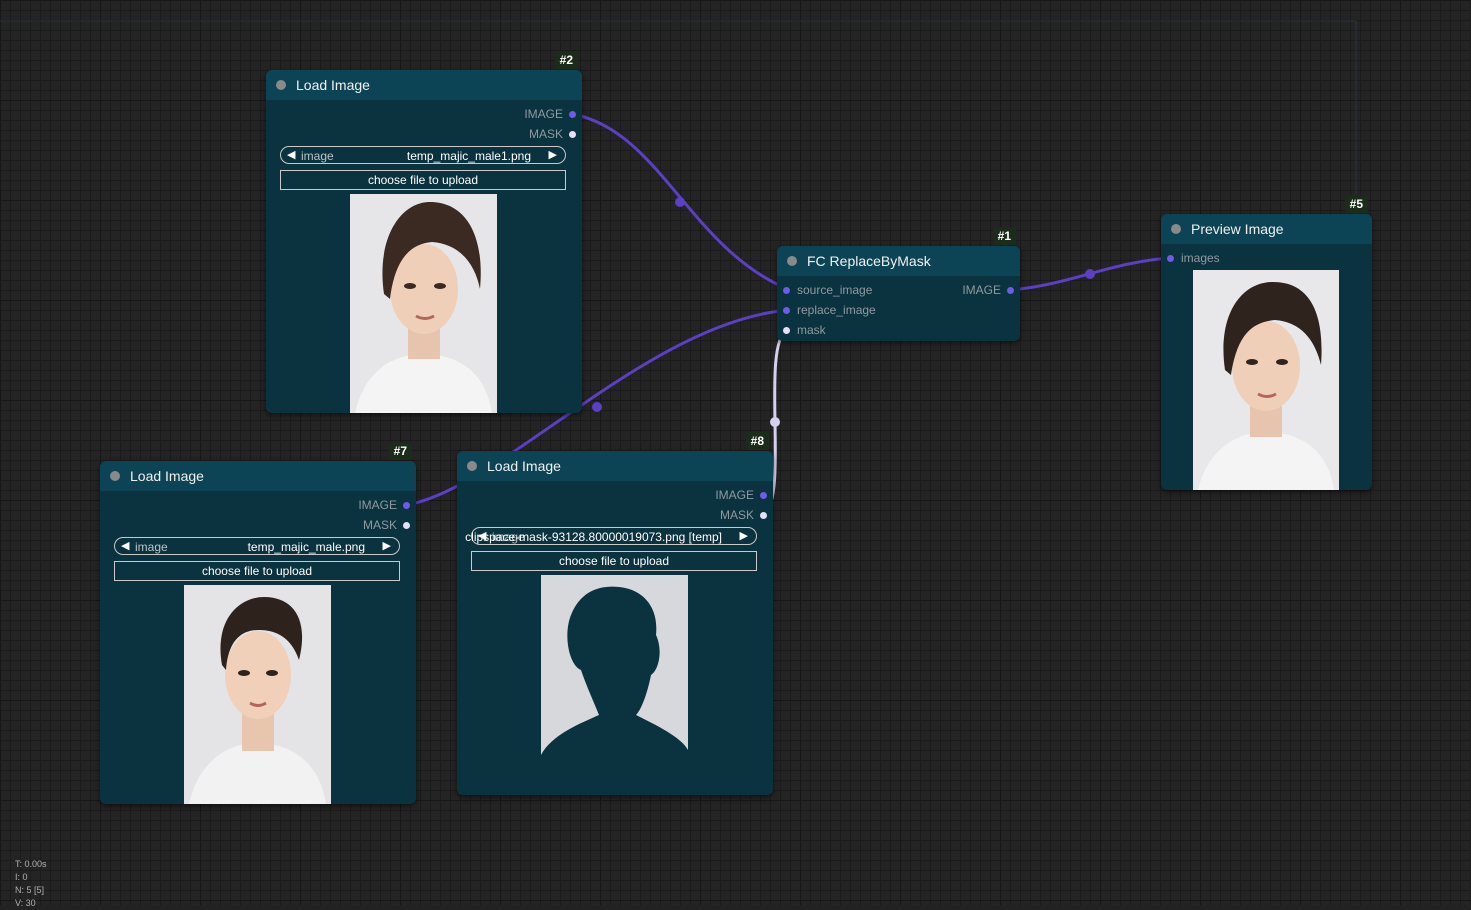 Image resolution: width=1471 pixels, height=910 pixels. Describe the element at coordinates (614, 685) in the screenshot. I see `mask-preview-thumbnail` at that location.